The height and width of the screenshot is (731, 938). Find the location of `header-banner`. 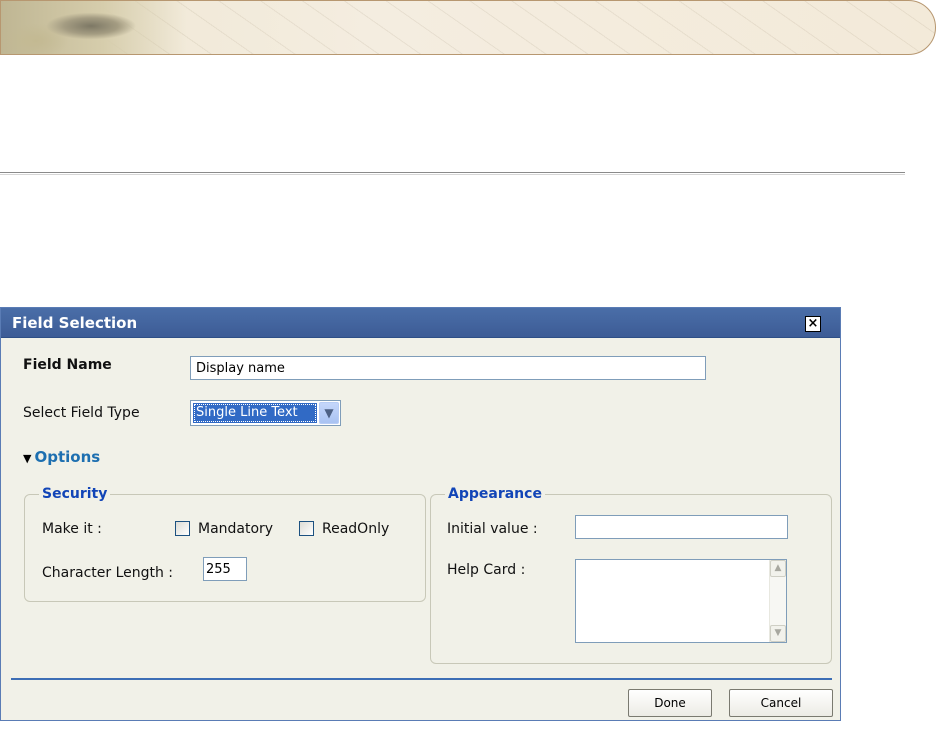

header-banner is located at coordinates (468, 27).